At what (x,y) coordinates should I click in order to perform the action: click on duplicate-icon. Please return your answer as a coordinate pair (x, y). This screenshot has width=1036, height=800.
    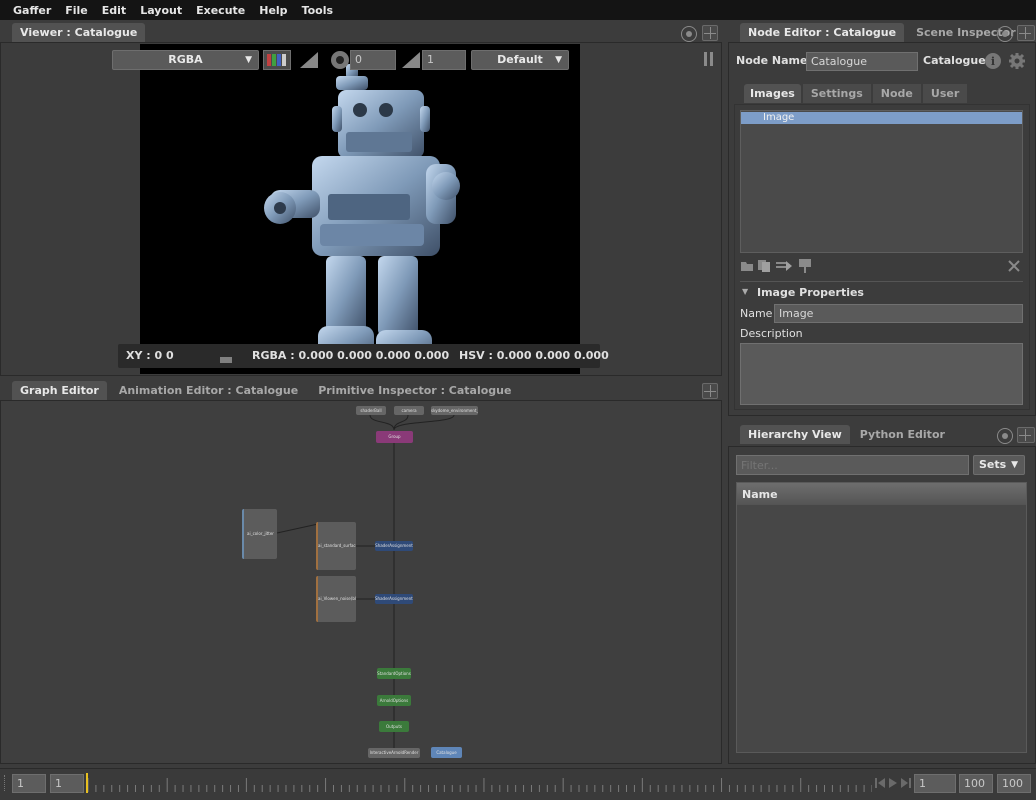
    Looking at the image, I should click on (764, 266).